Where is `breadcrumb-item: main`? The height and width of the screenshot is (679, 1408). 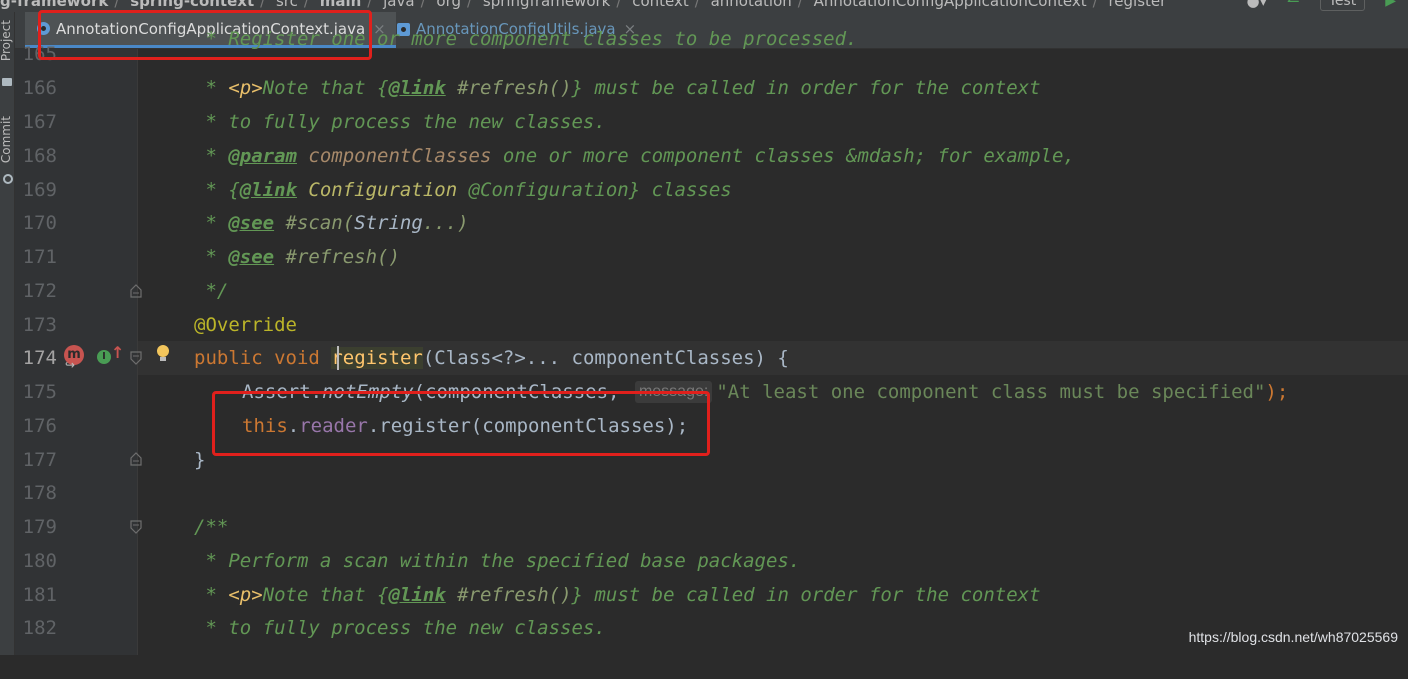 breadcrumb-item: main is located at coordinates (341, 5).